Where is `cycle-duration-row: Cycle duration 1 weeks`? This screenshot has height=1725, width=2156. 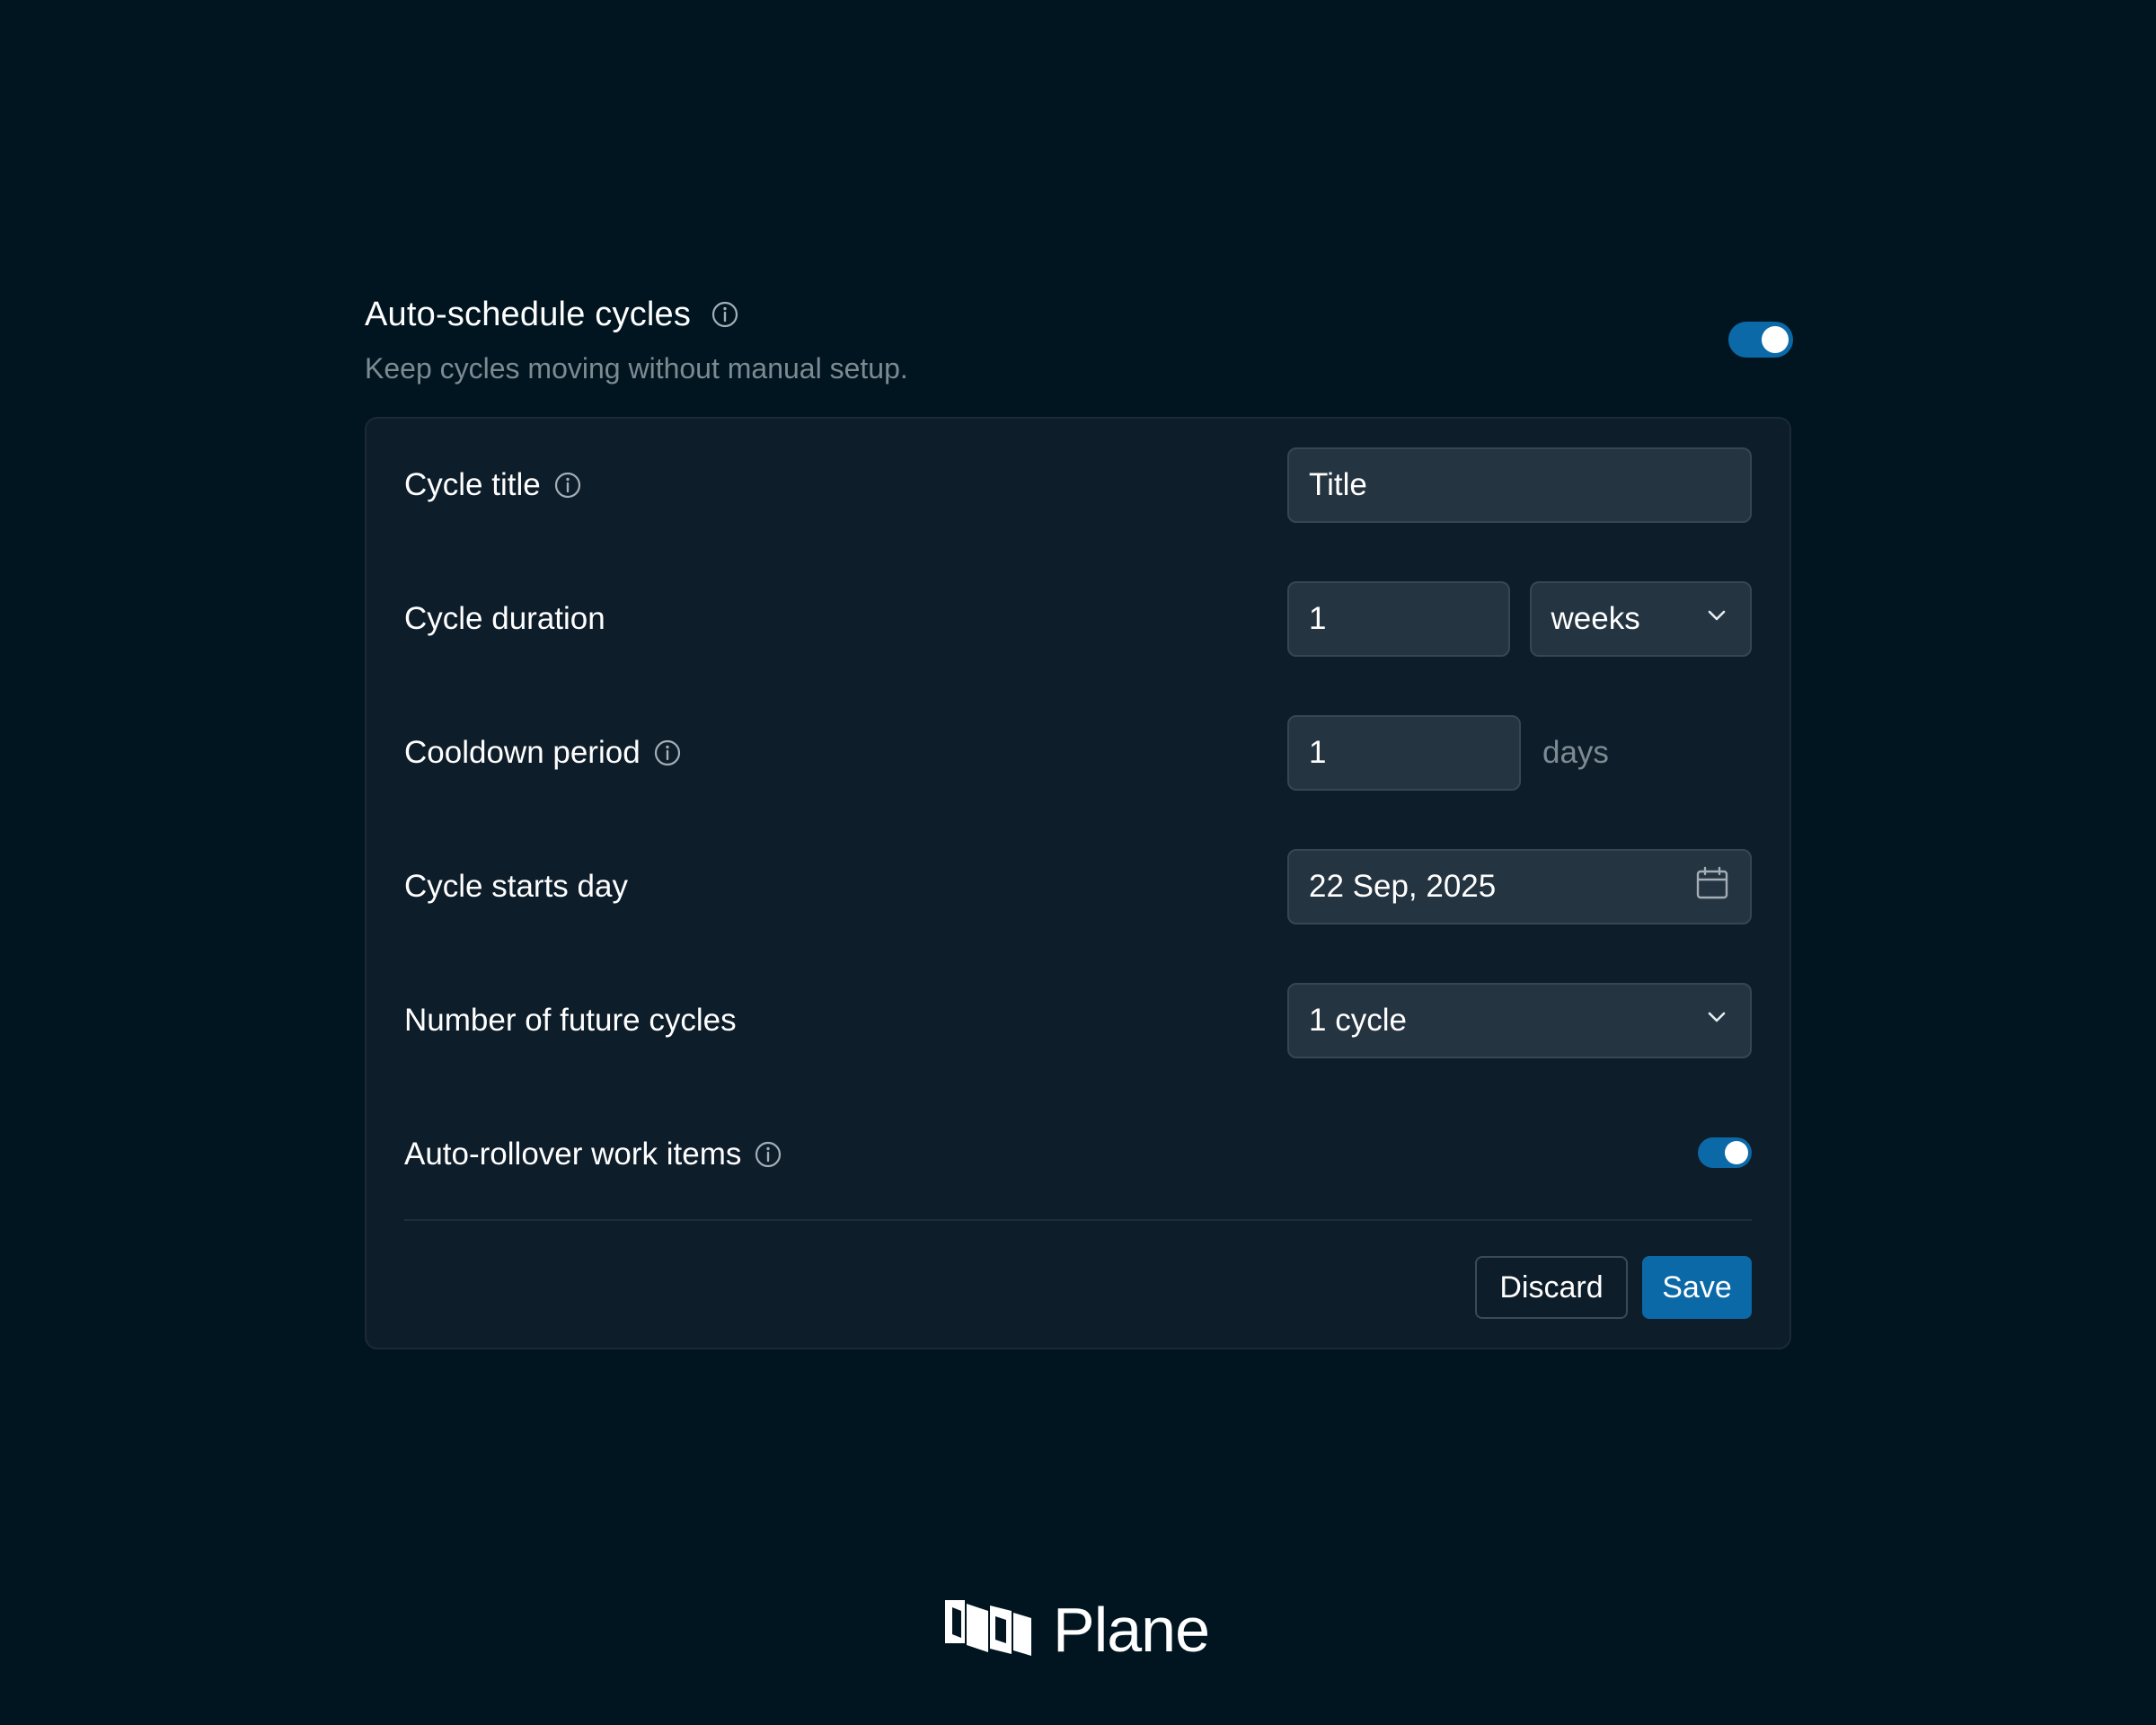
cycle-duration-row: Cycle duration 1 weeks is located at coordinates (1078, 619).